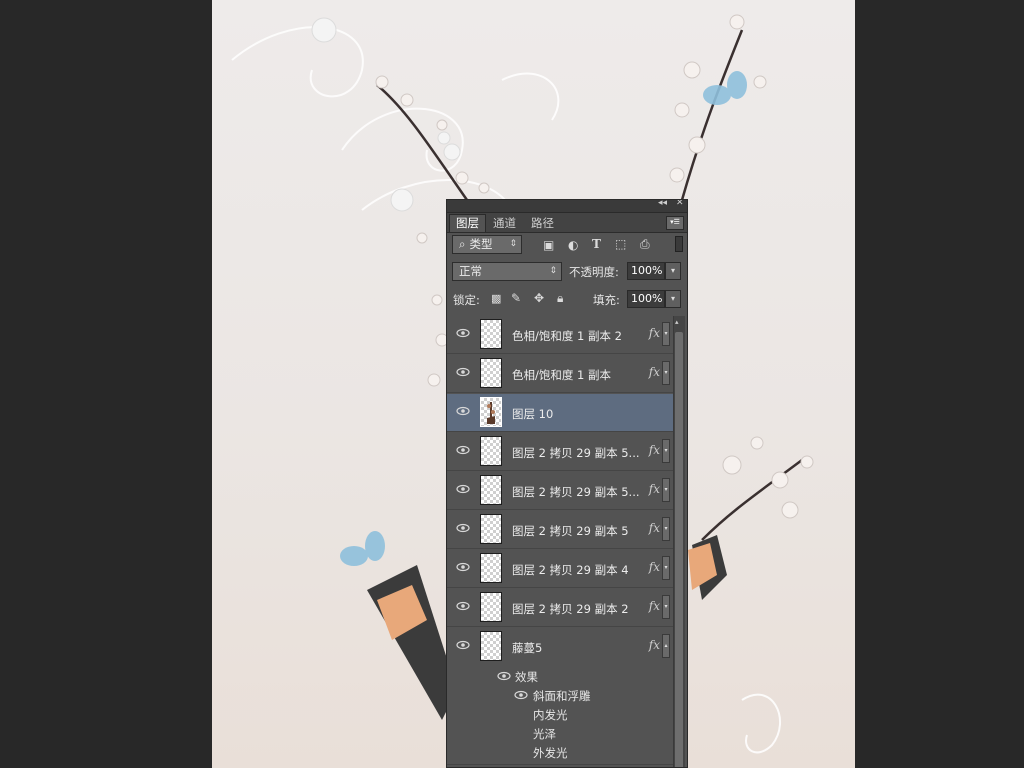 This screenshot has width=1024, height=768. What do you see at coordinates (496, 299) in the screenshot?
I see `lock-transparent-pixels-icon: ▩` at bounding box center [496, 299].